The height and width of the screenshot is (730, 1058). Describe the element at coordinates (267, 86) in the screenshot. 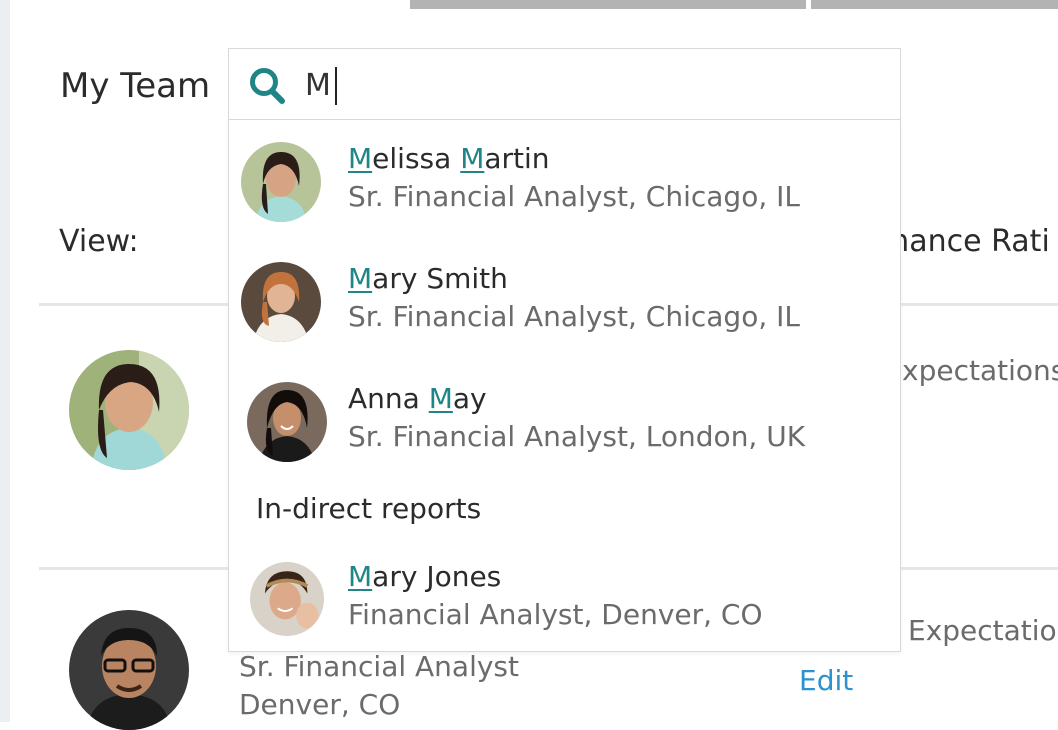

I see `search-icon` at that location.